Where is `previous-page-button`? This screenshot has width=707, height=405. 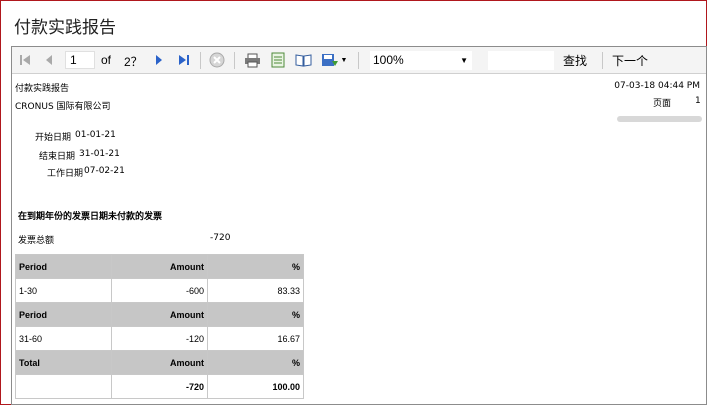
previous-page-button is located at coordinates (49, 60).